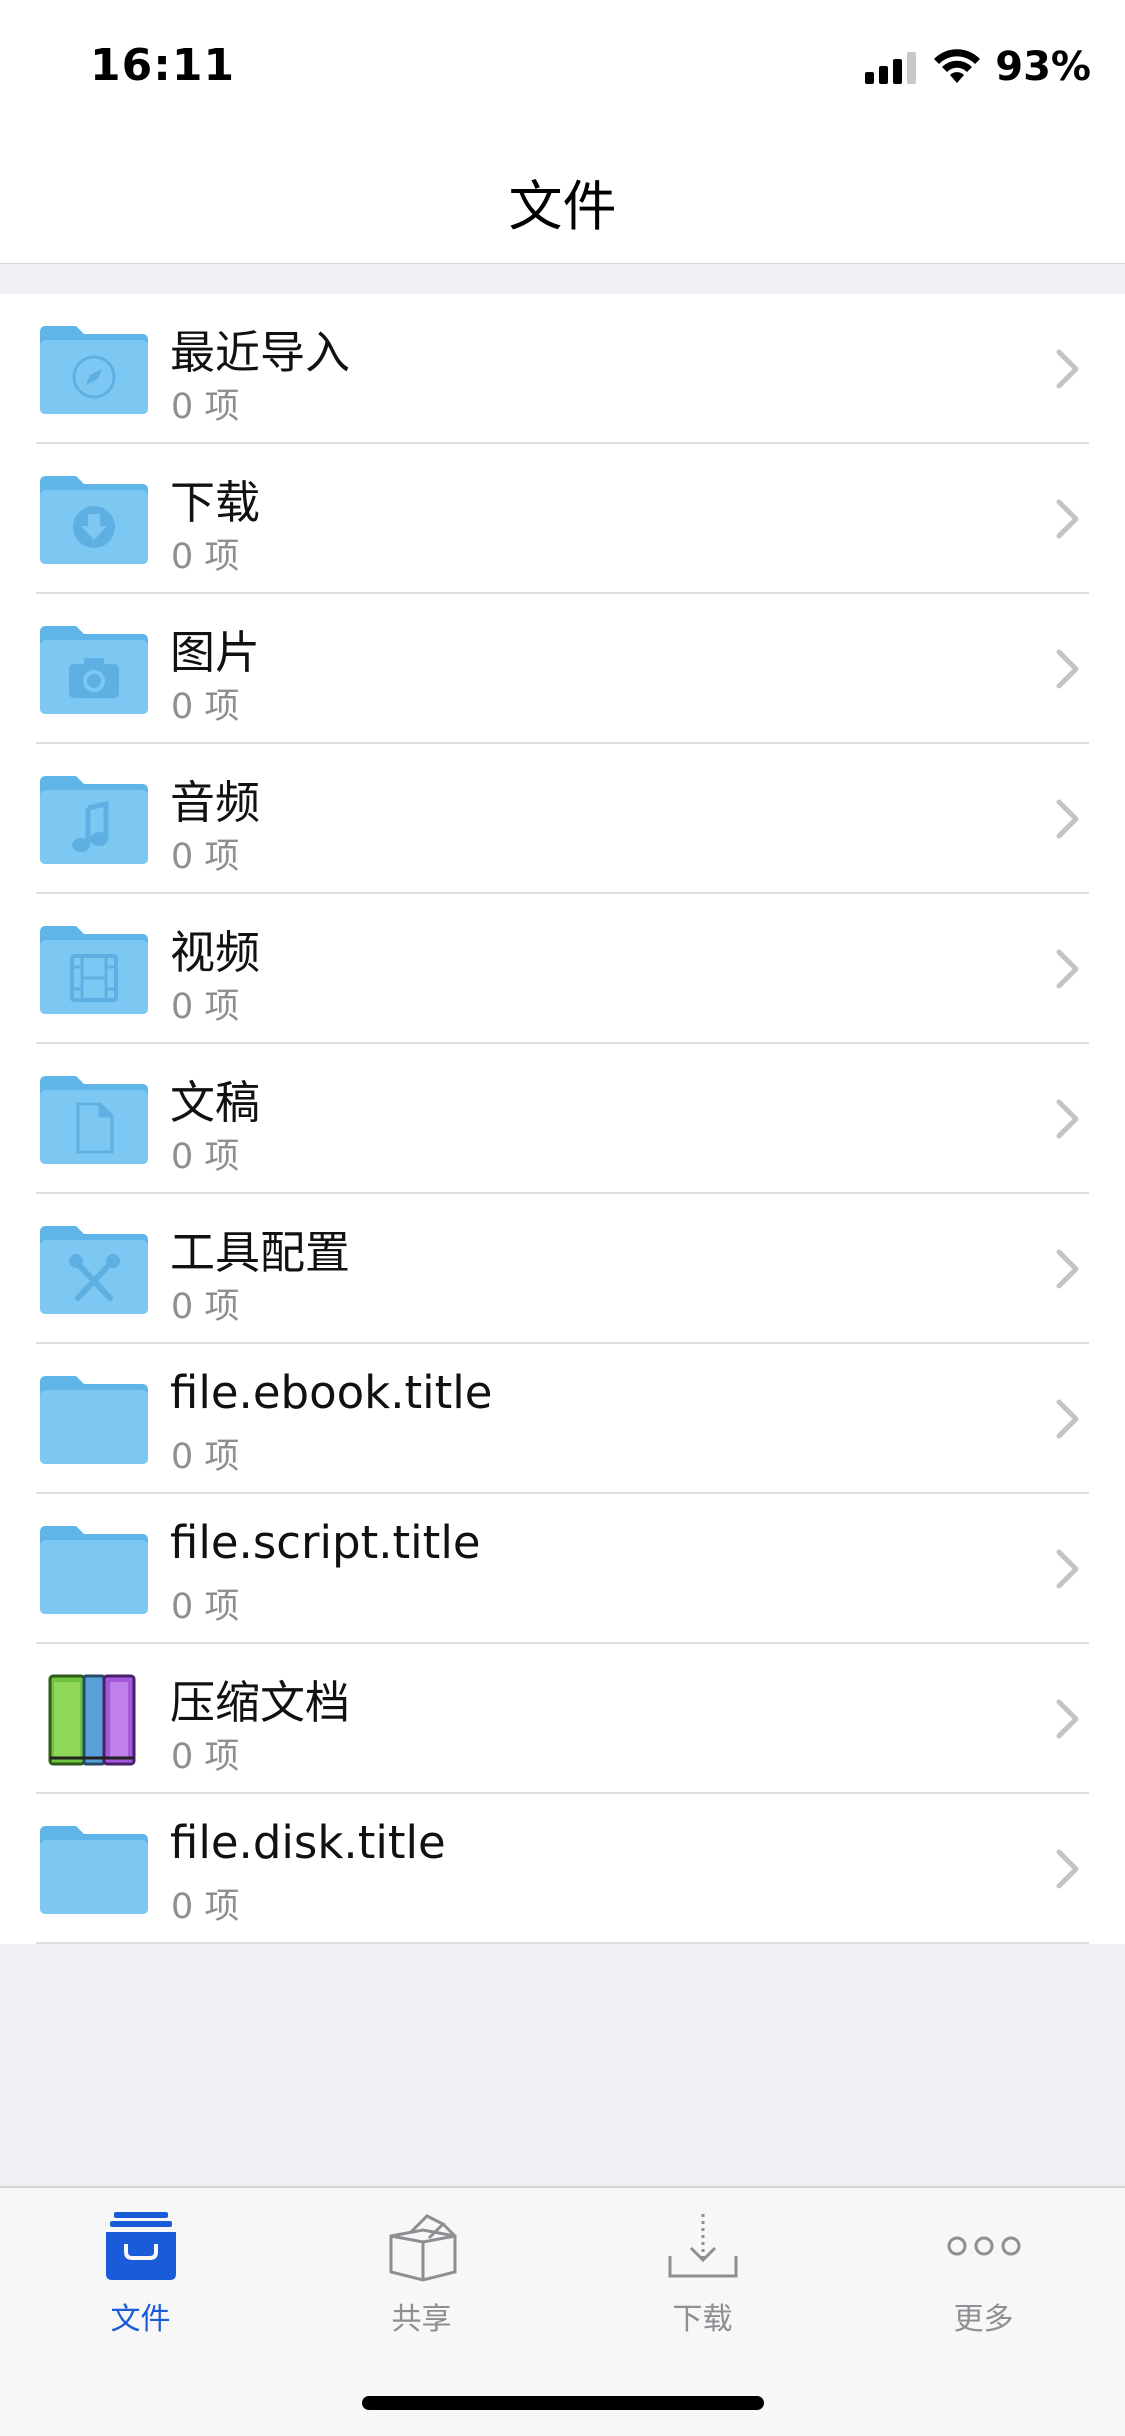  Describe the element at coordinates (215, 1102) in the screenshot. I see `row-title: 文稿` at that location.